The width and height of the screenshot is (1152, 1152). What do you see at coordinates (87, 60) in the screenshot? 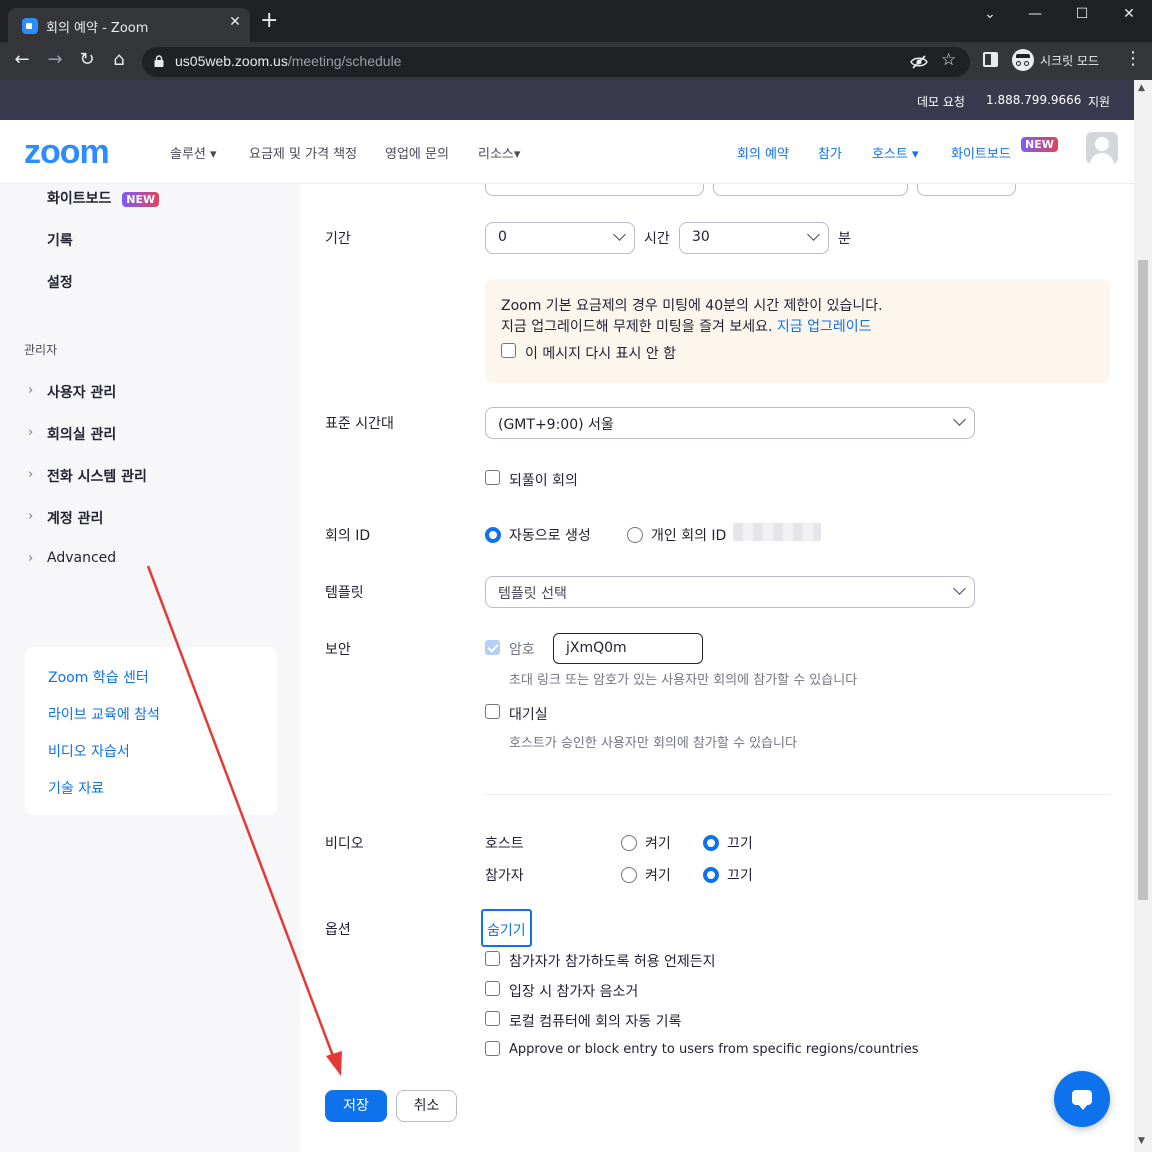
I see `reload-icon: ↻` at bounding box center [87, 60].